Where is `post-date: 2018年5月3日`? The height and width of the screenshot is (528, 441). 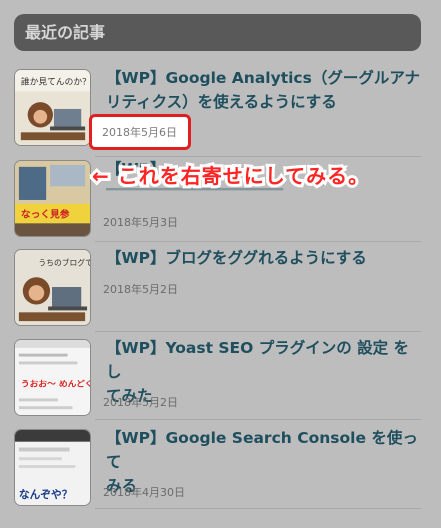
post-date: 2018年5月3日 is located at coordinates (140, 222).